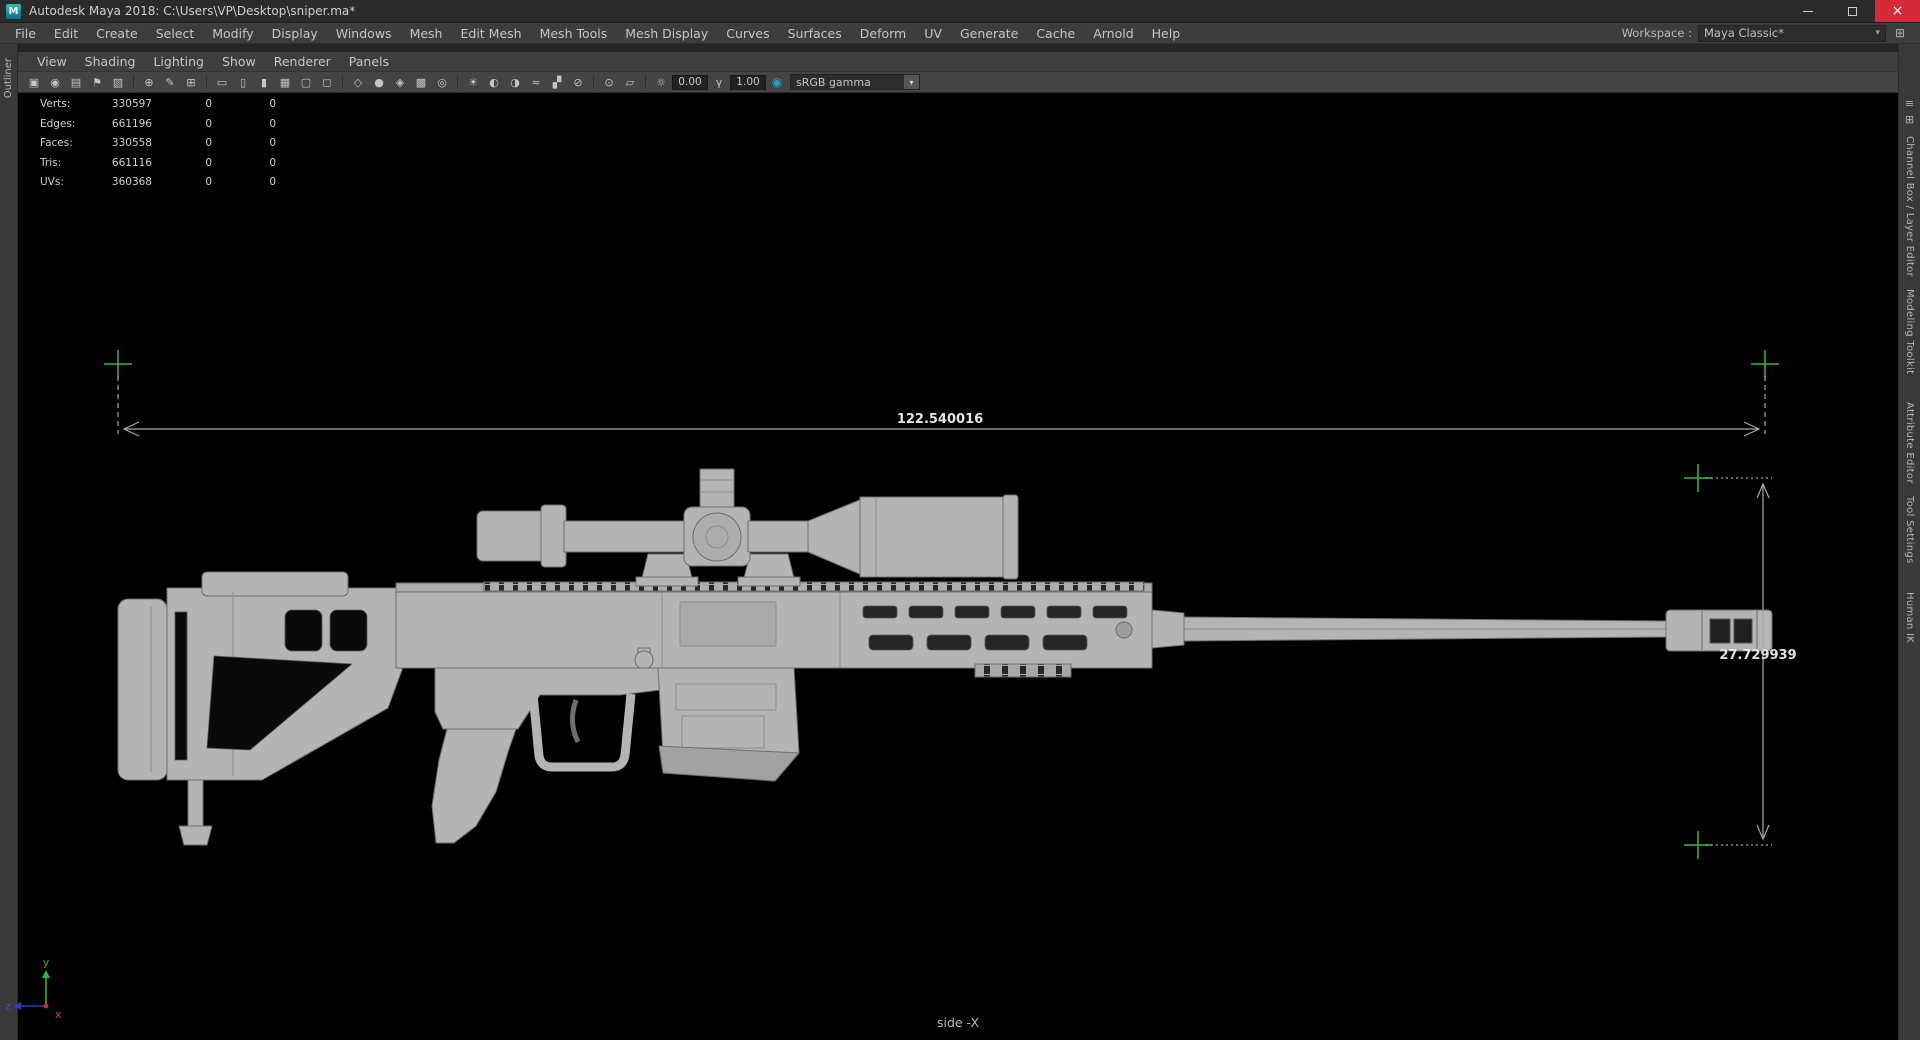 The image size is (1920, 1040). Describe the element at coordinates (379, 82) in the screenshot. I see `smooth-shade-icon: ●` at that location.